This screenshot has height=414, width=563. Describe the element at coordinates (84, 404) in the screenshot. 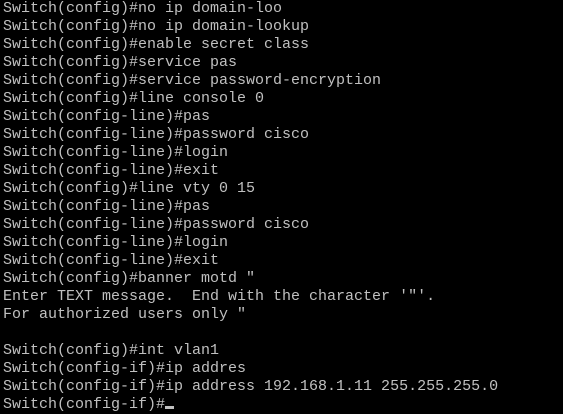

I see `terminal-prompt: Switch(config-if)#` at that location.